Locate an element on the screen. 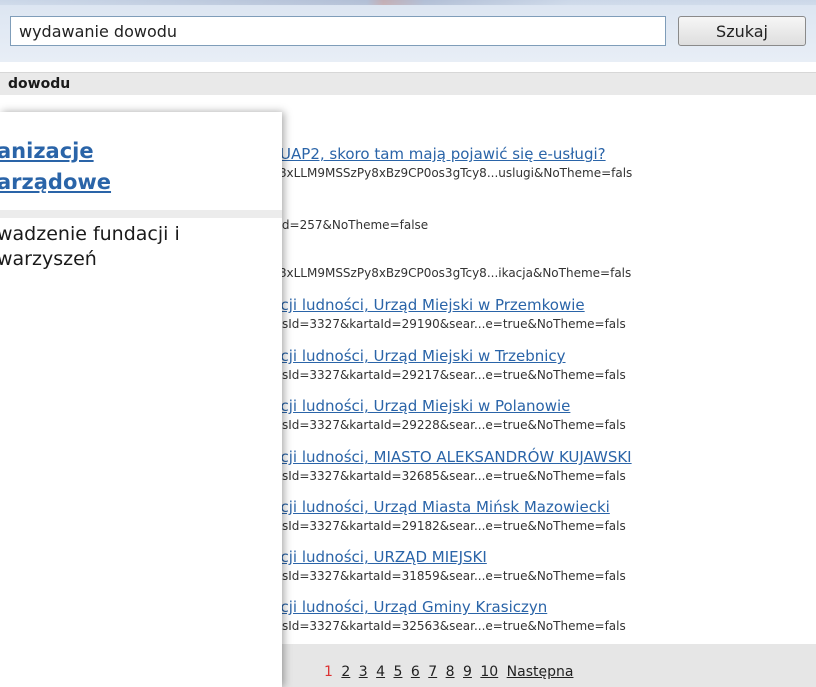 Image resolution: width=816 pixels, height=687 pixels. pagination: 1 2 3 4 5 6 7 8 9 10 Następna is located at coordinates (450, 672).